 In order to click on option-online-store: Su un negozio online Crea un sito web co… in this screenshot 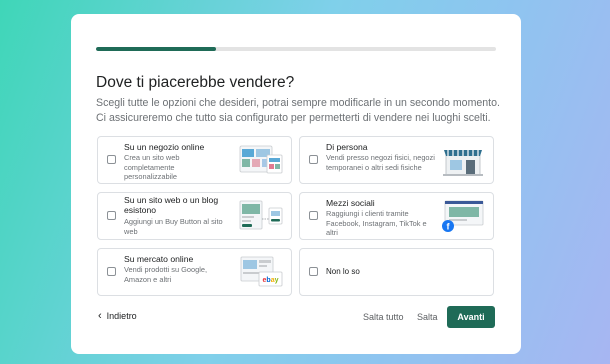, I will do `click(194, 160)`.